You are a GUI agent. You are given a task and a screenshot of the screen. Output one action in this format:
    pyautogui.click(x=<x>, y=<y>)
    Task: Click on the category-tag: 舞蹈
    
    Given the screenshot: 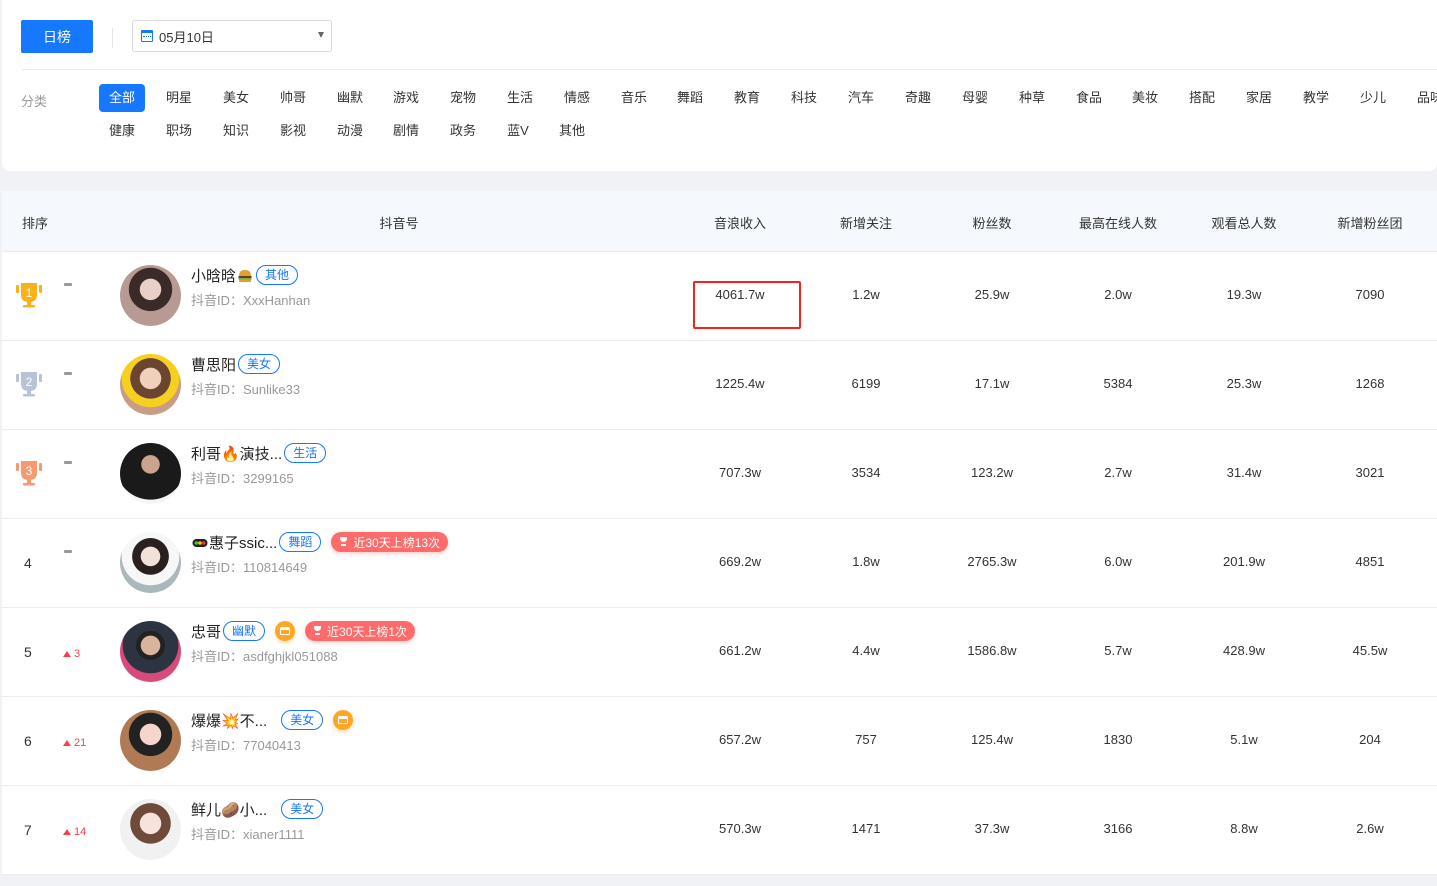 What is the action you would take?
    pyautogui.click(x=300, y=542)
    